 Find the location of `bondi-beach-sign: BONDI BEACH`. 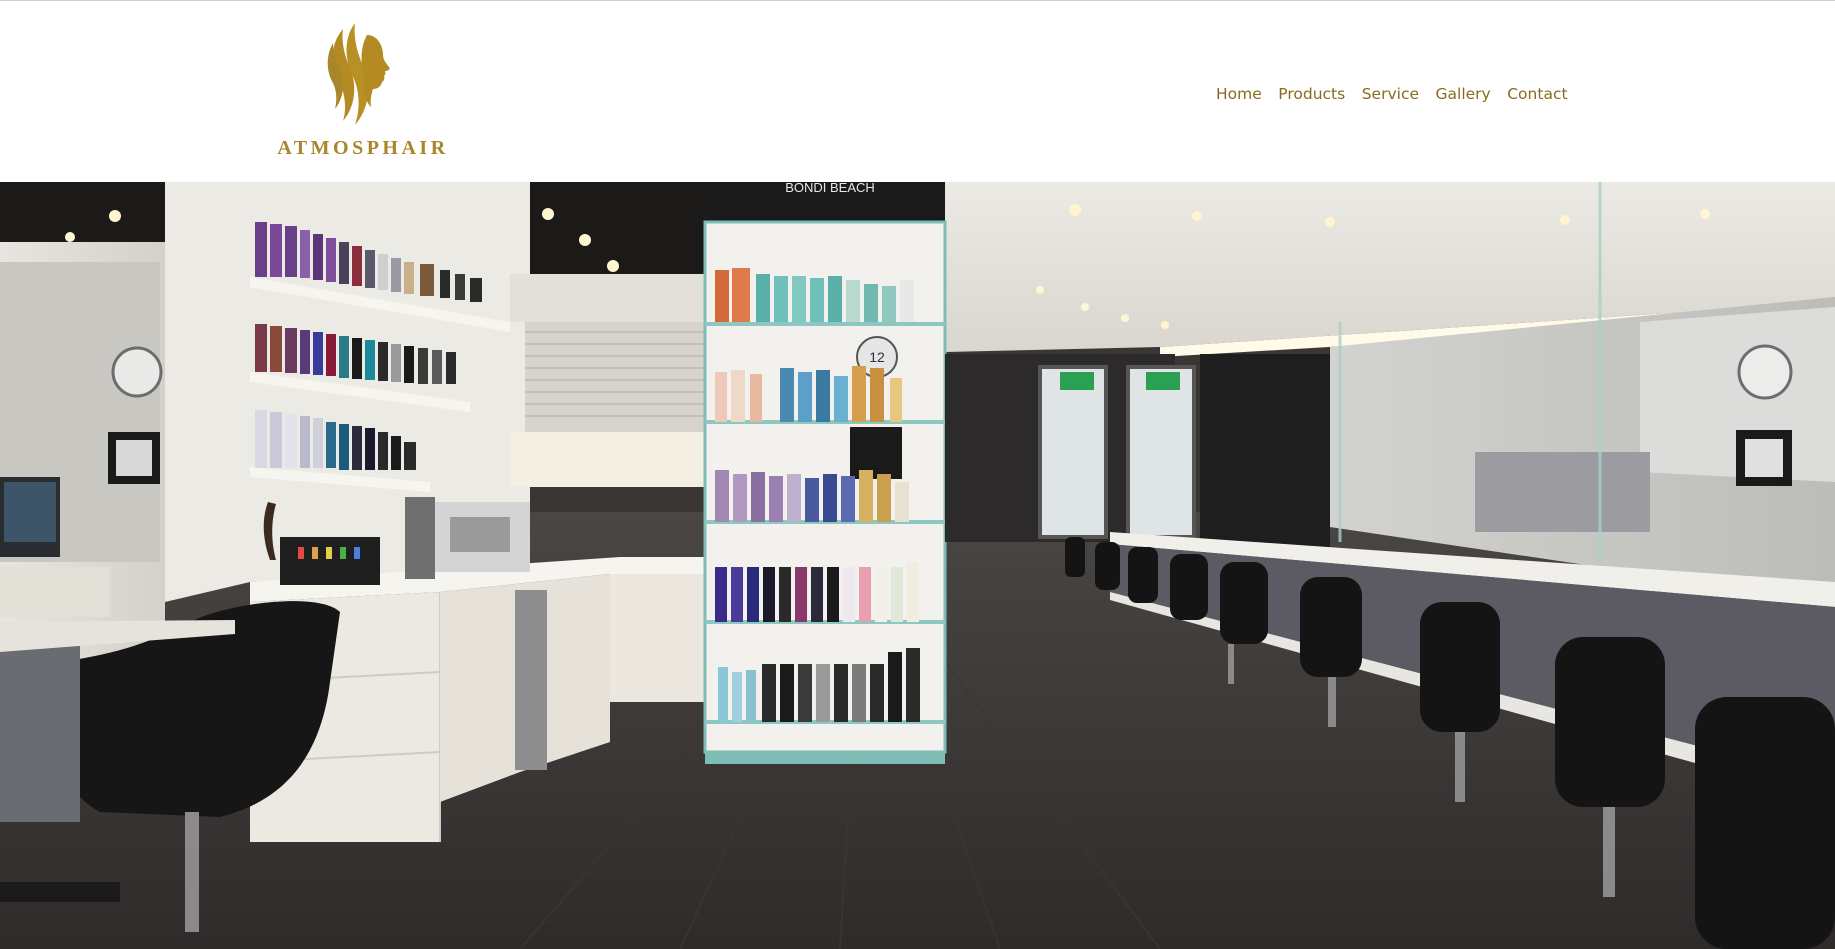

bondi-beach-sign: BONDI BEACH is located at coordinates (830, 188).